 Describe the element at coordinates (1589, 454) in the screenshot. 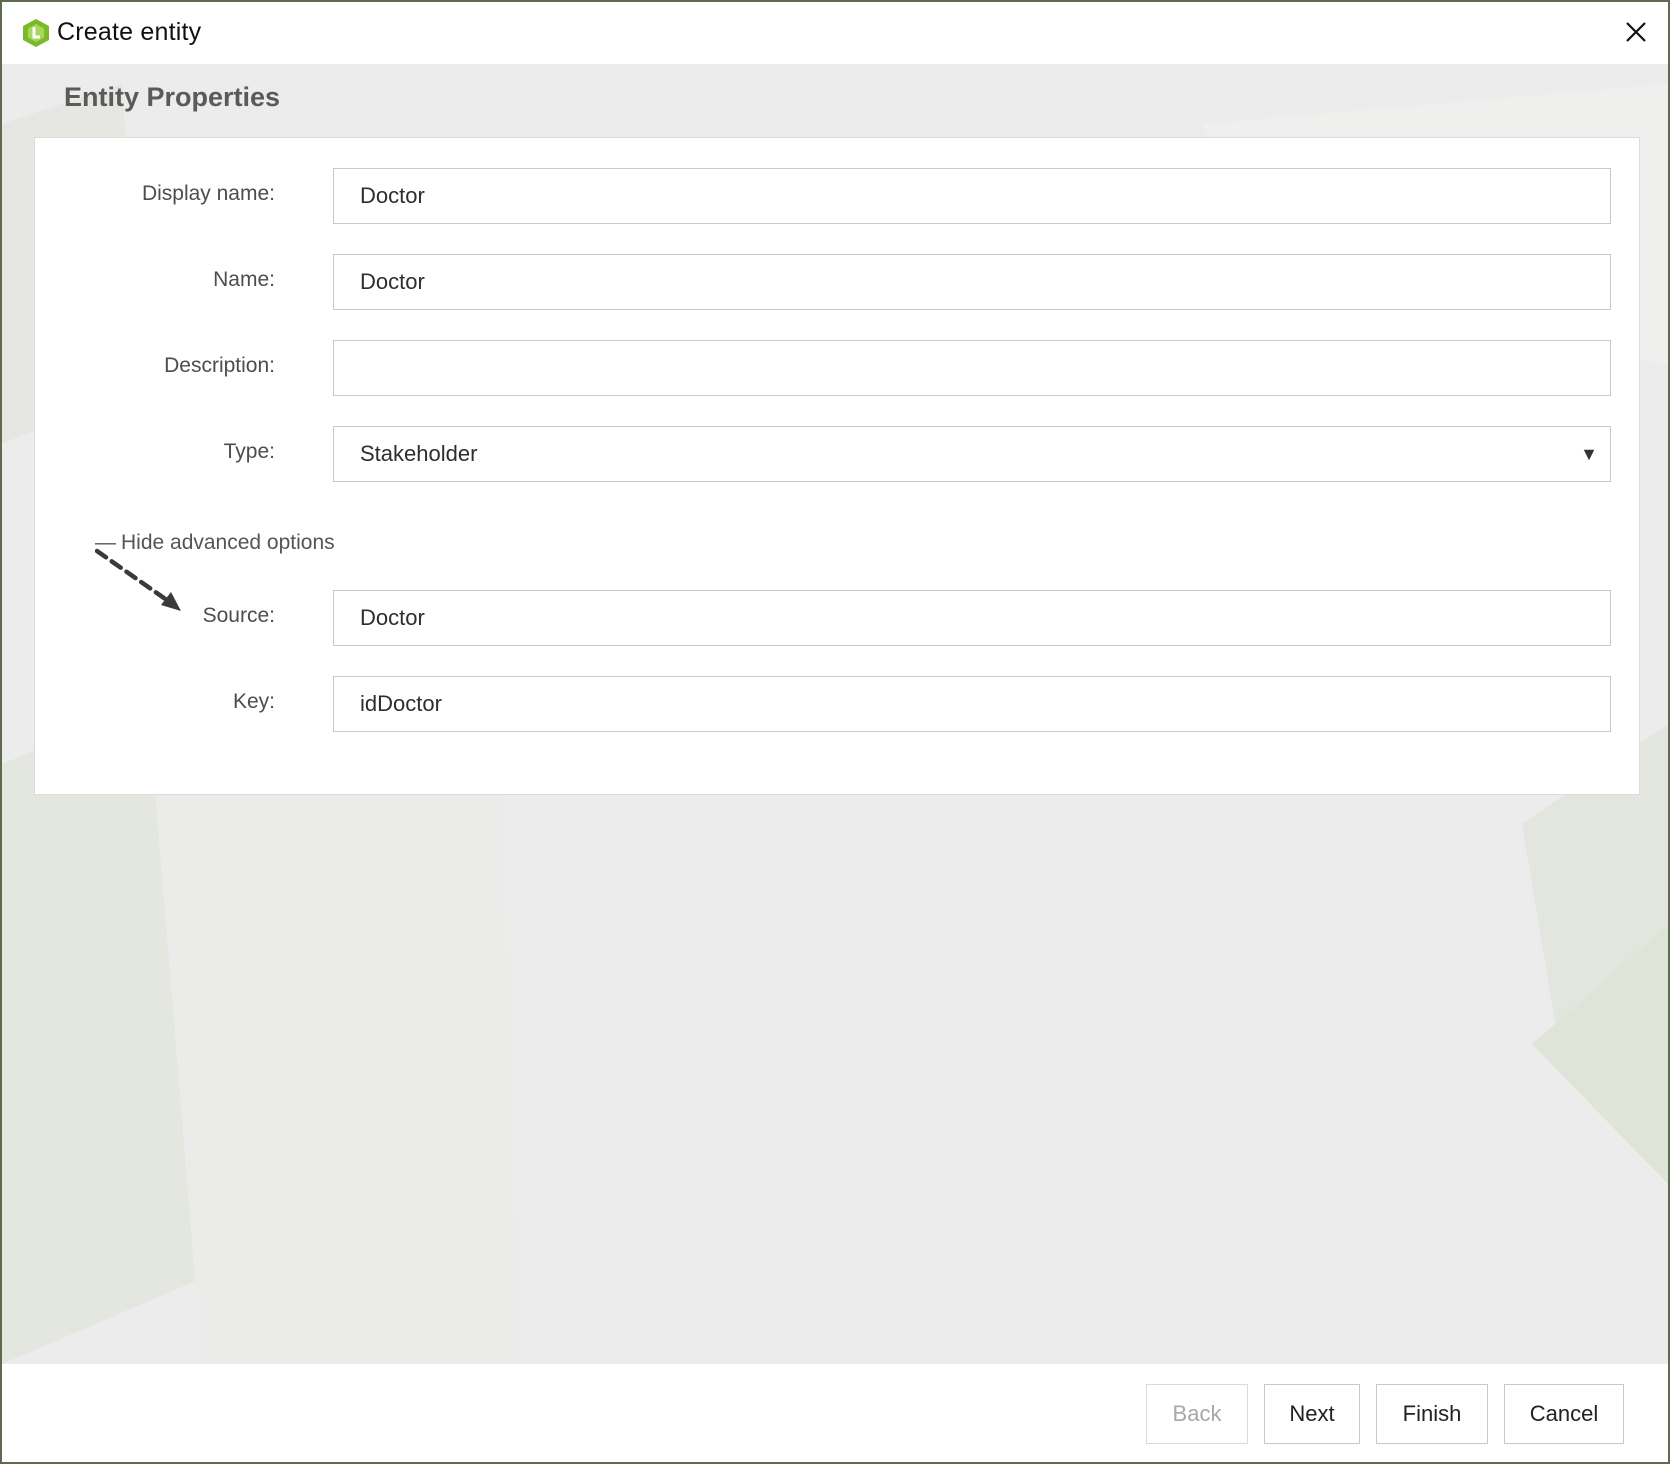

I see `dropdown-arrow-icon: ▼` at that location.